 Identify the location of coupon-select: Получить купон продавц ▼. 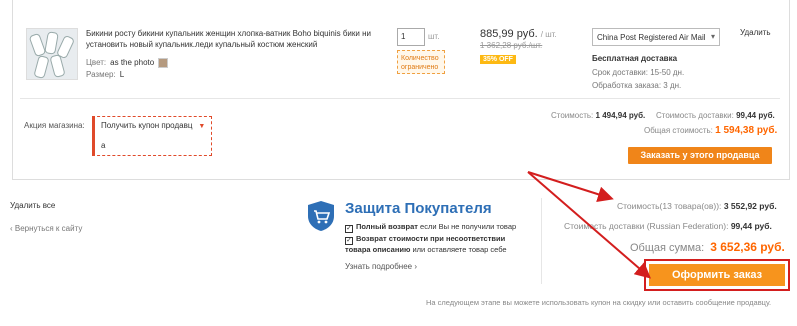
(153, 125).